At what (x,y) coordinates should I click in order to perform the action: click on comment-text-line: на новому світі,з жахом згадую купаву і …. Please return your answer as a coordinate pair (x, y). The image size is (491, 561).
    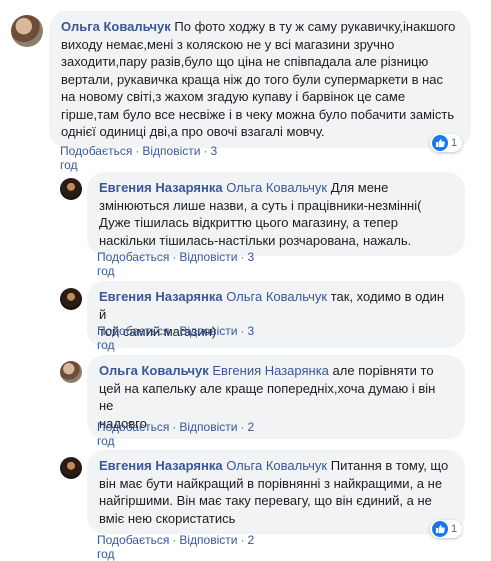
    Looking at the image, I should click on (233, 96).